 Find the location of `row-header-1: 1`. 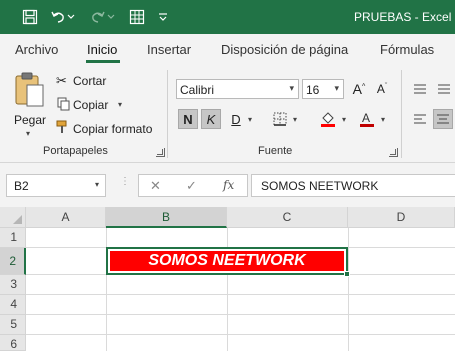

row-header-1: 1 is located at coordinates (13, 238).